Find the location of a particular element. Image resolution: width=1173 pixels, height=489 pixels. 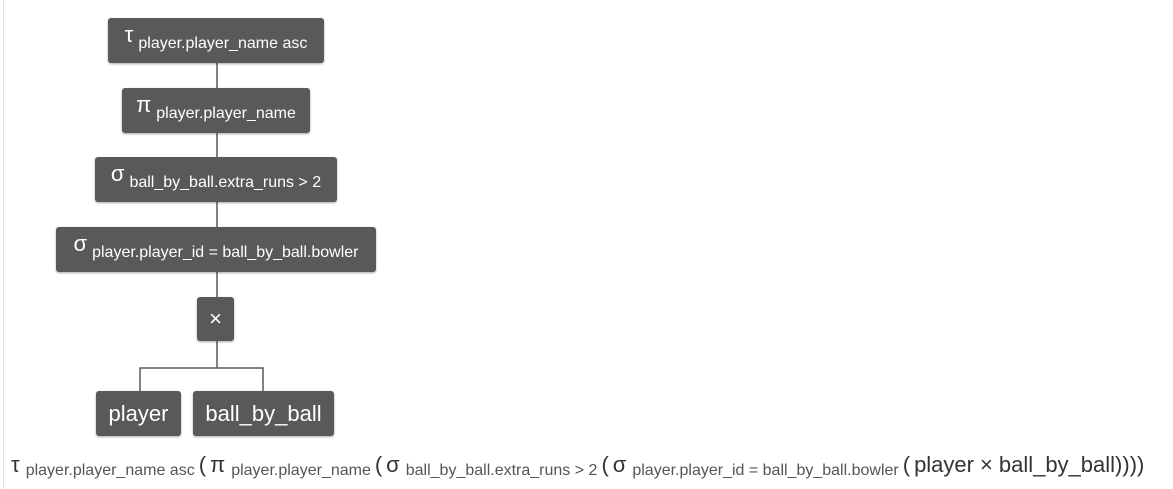

relation-ball-by-ball-node: ball_by_ball is located at coordinates (263, 413).